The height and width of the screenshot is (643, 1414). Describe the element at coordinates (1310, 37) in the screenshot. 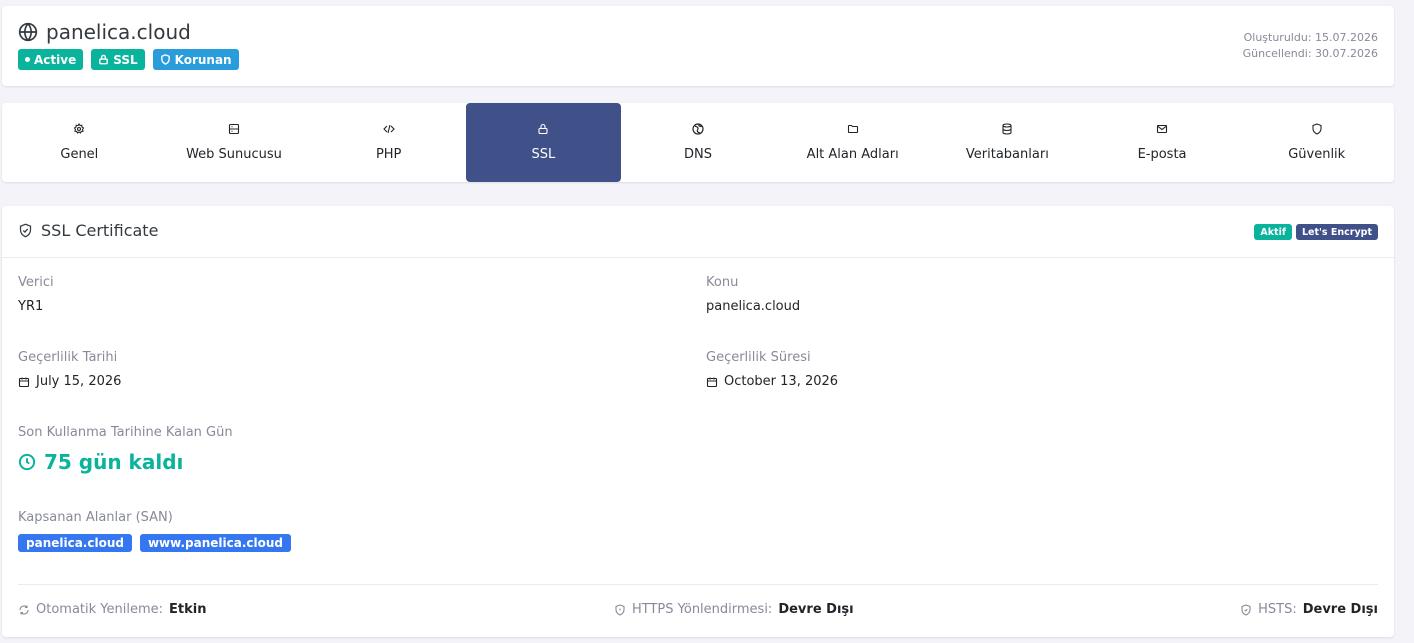

I see `created-date: Oluşturuldu: 15.07.2026` at that location.